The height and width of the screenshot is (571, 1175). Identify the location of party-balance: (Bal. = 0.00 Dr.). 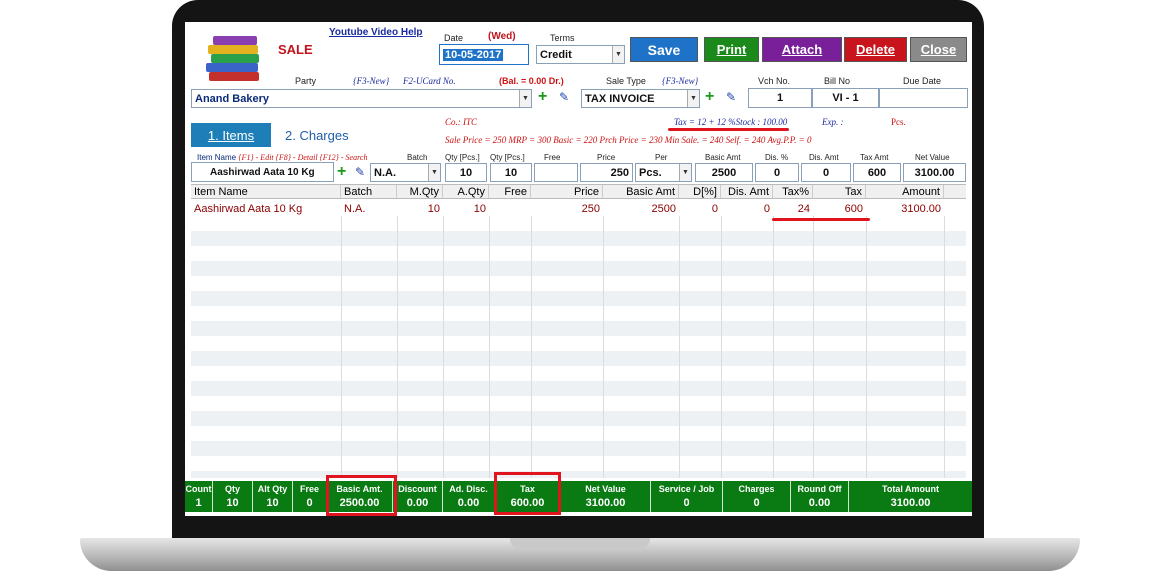
(531, 81).